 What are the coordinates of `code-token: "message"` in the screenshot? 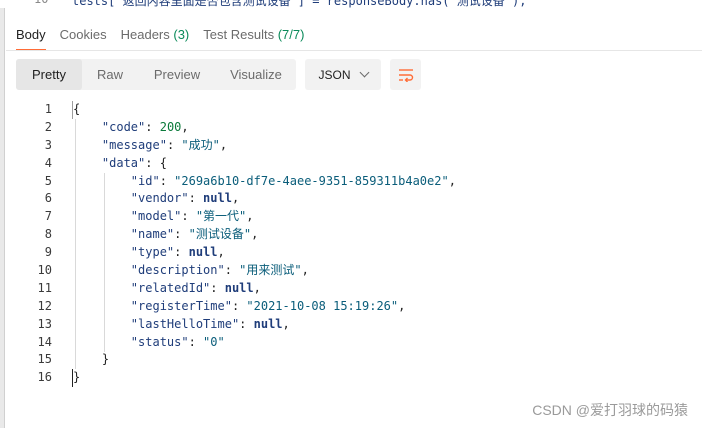 It's located at (134, 144).